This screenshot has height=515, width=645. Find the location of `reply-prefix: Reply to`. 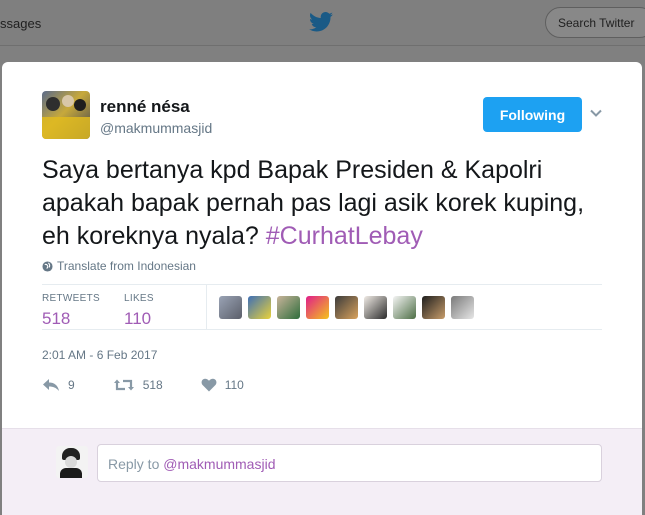

reply-prefix: Reply to is located at coordinates (136, 464).